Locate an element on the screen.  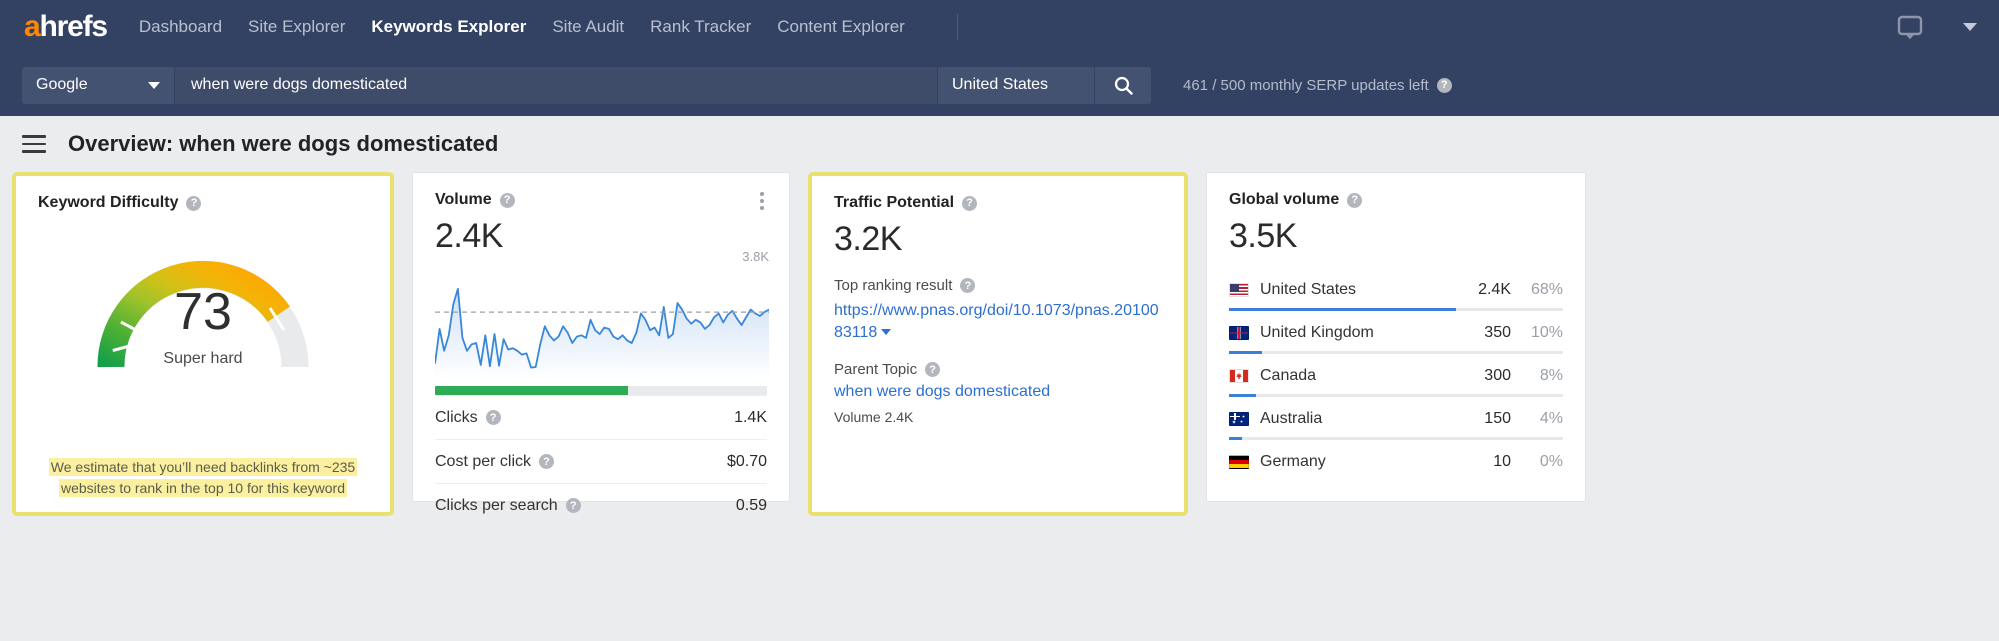
nav-item-site-audit: Site Audit is located at coordinates (588, 27).